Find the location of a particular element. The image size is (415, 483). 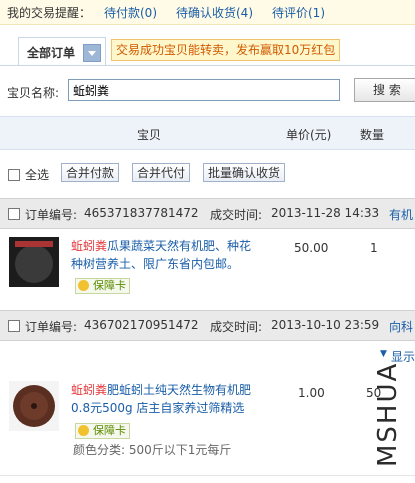

unit-price: 50.00 is located at coordinates (311, 248).